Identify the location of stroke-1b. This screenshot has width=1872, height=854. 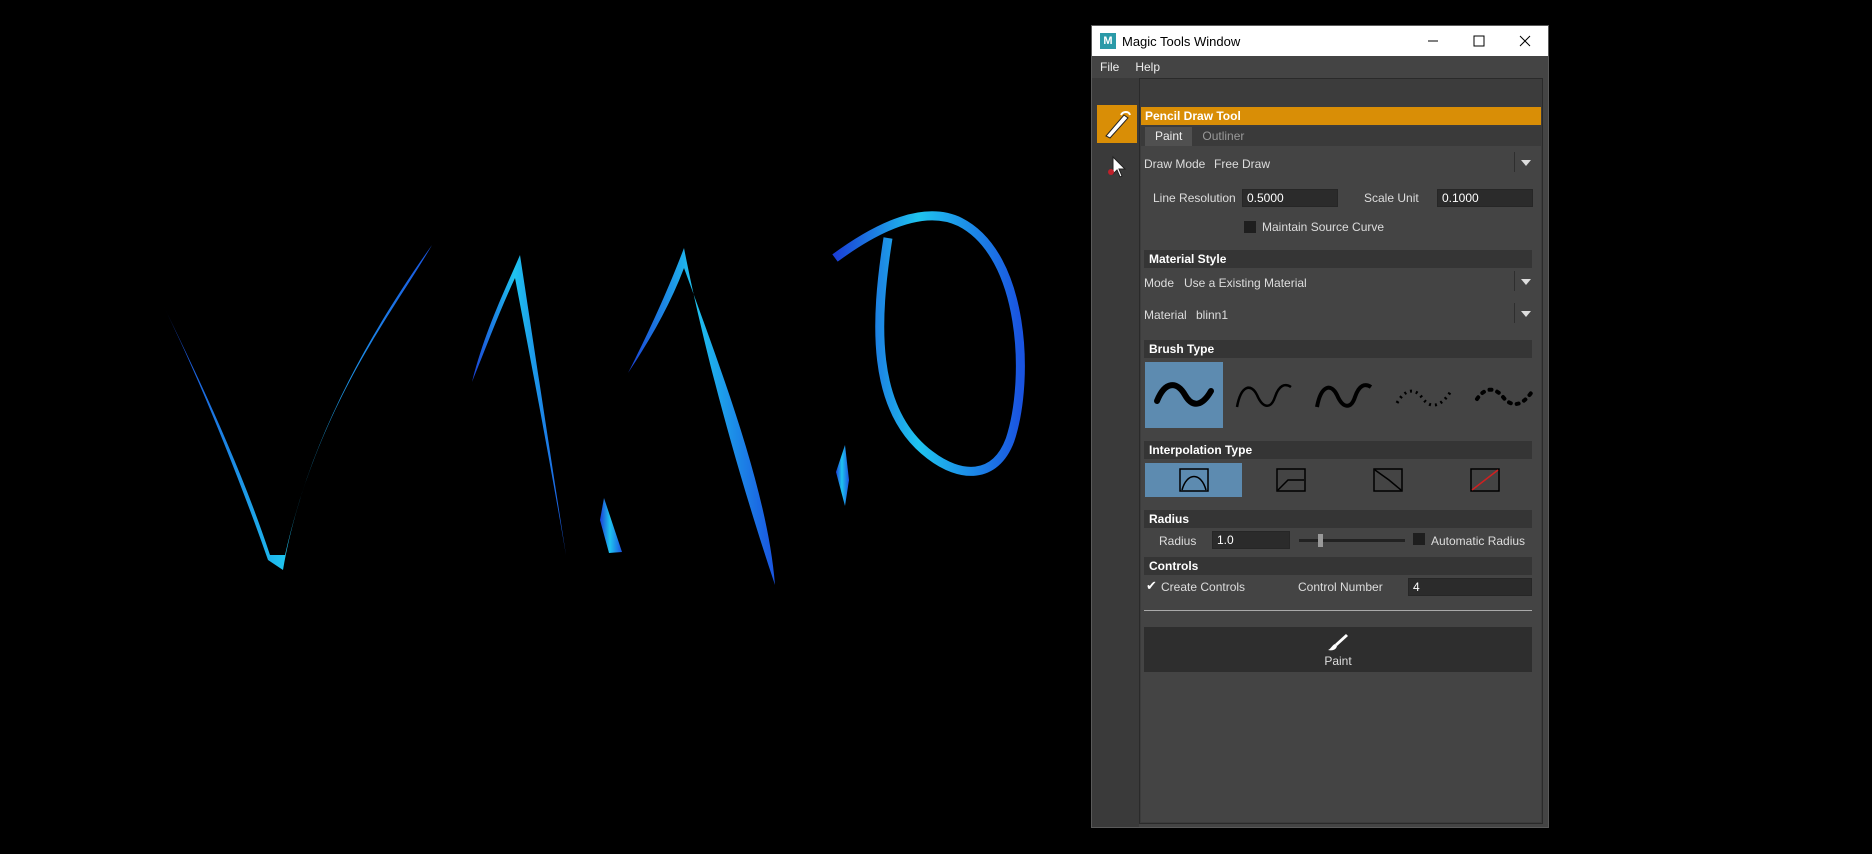
(701, 416).